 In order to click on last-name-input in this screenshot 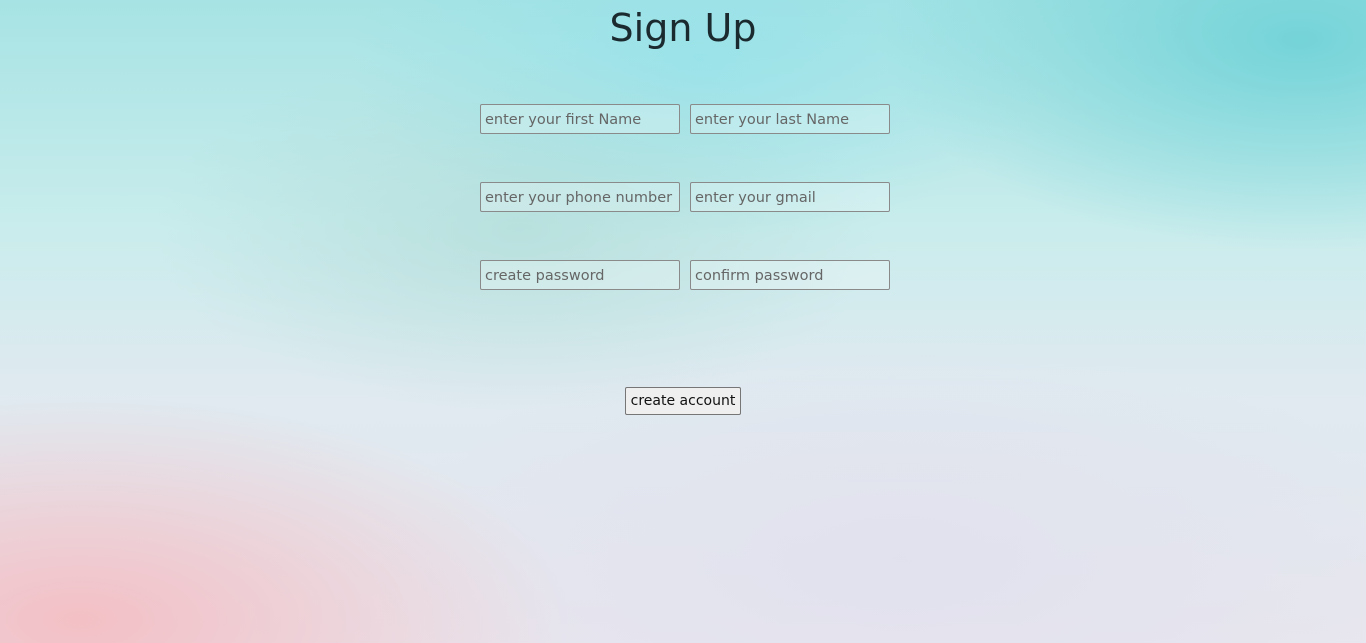, I will do `click(790, 119)`.